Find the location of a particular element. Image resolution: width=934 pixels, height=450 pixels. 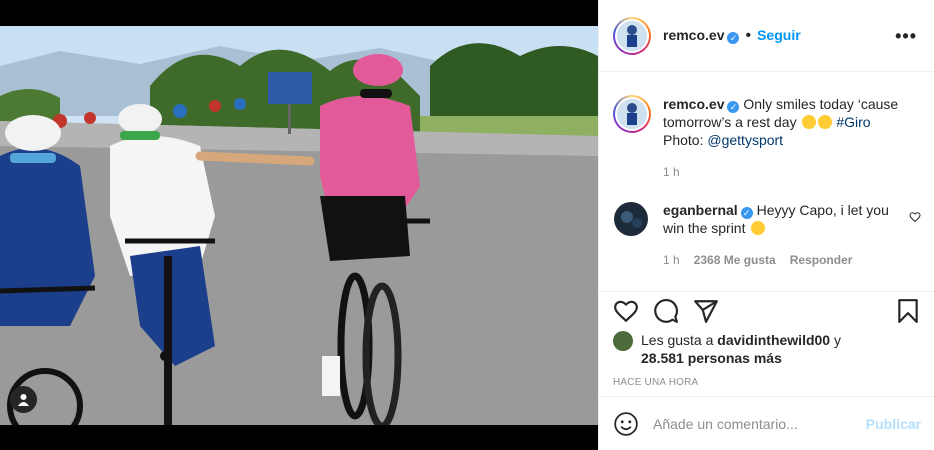

emoji-picker-icon is located at coordinates (626, 424).